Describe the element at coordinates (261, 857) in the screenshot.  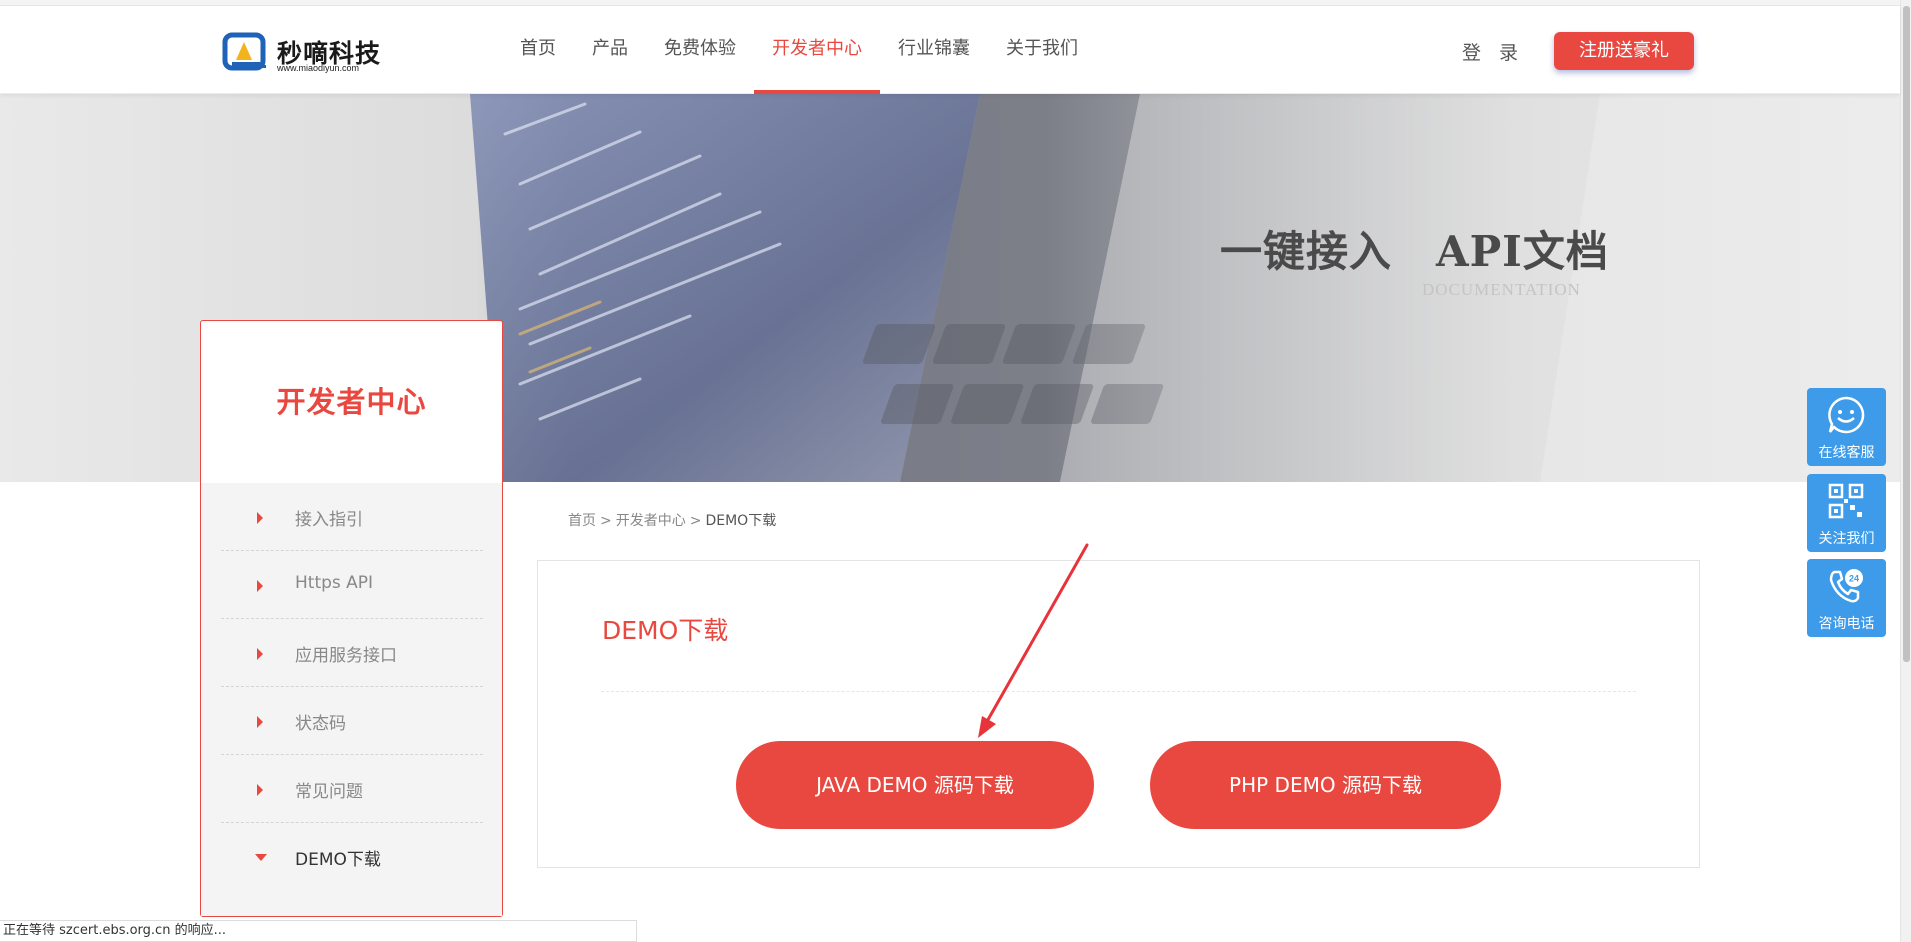
I see `caret-down-icon` at that location.